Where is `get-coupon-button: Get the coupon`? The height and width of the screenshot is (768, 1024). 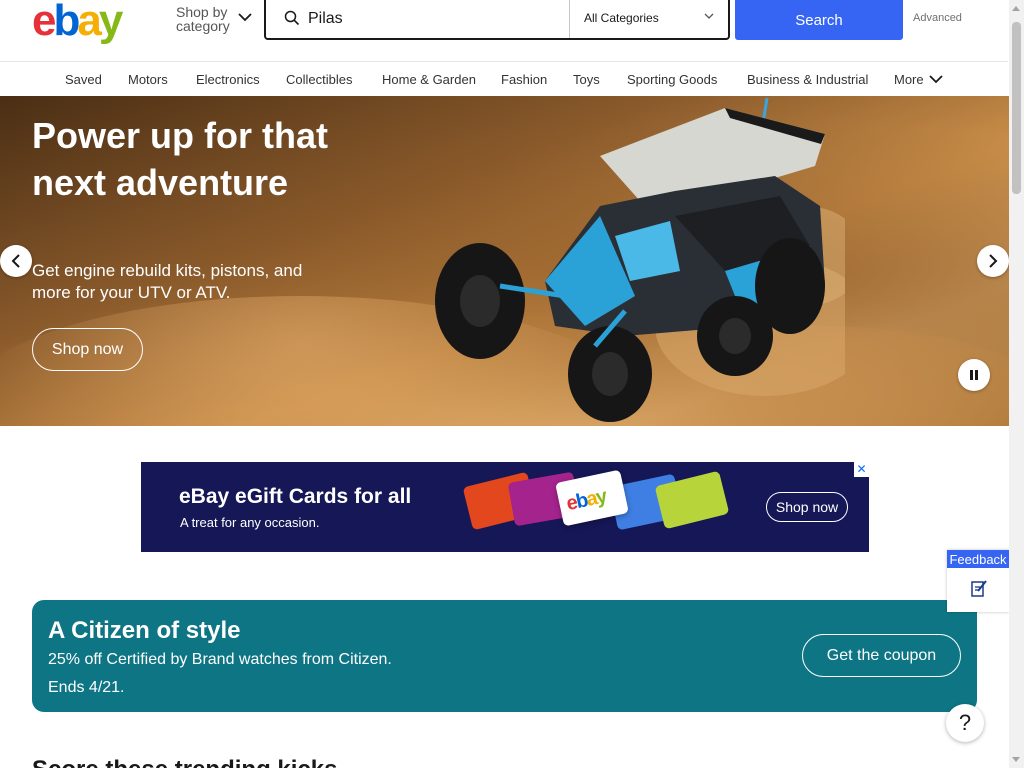
get-coupon-button: Get the coupon is located at coordinates (881, 655).